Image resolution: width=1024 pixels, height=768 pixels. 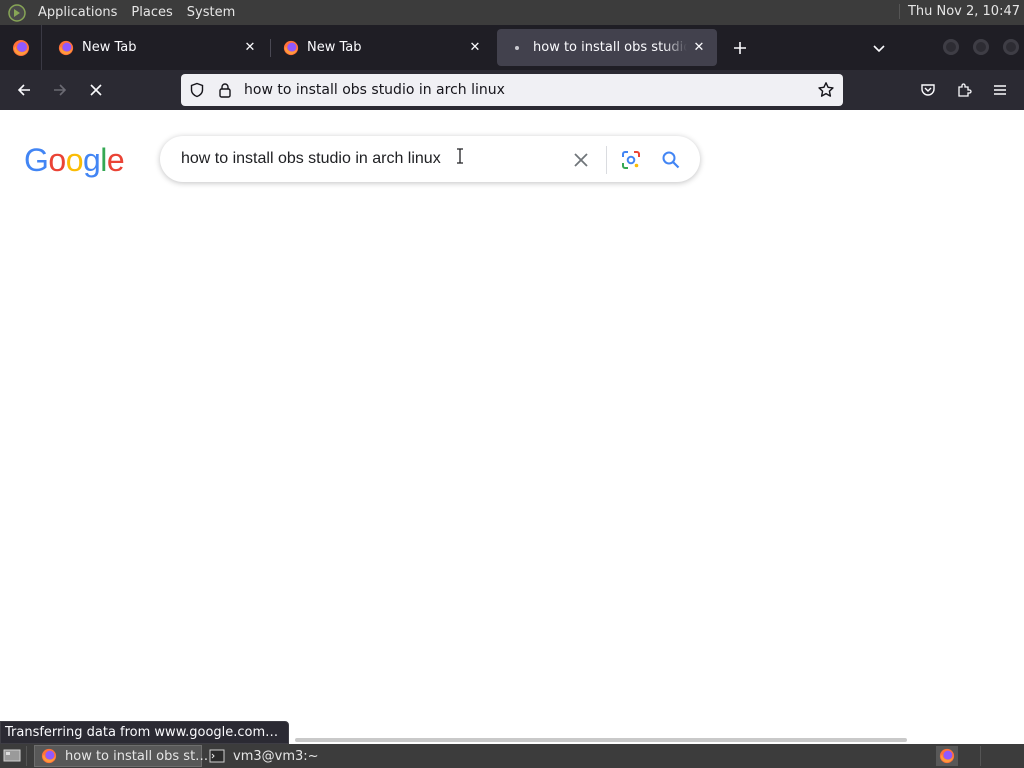 I want to click on navigation-toolbar: how to install obs studio in arch linux, so click(x=512, y=90).